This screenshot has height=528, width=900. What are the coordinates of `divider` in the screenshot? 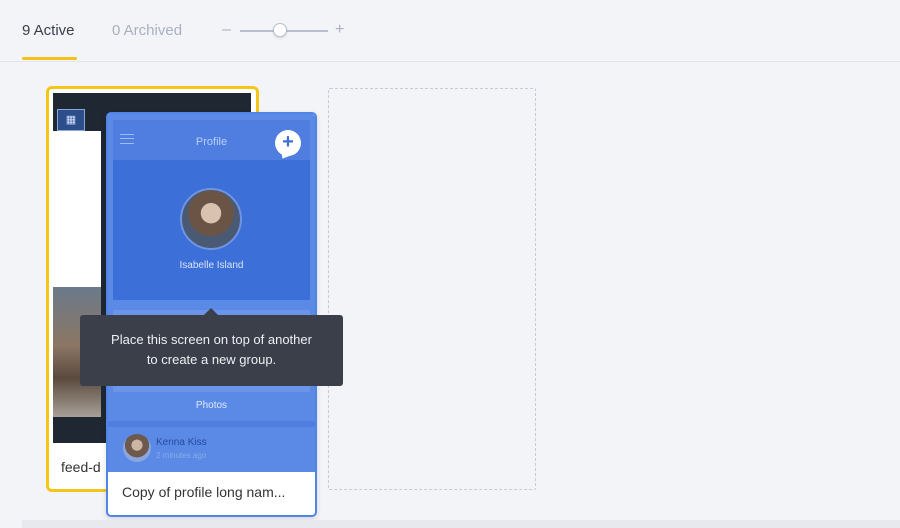 It's located at (211, 424).